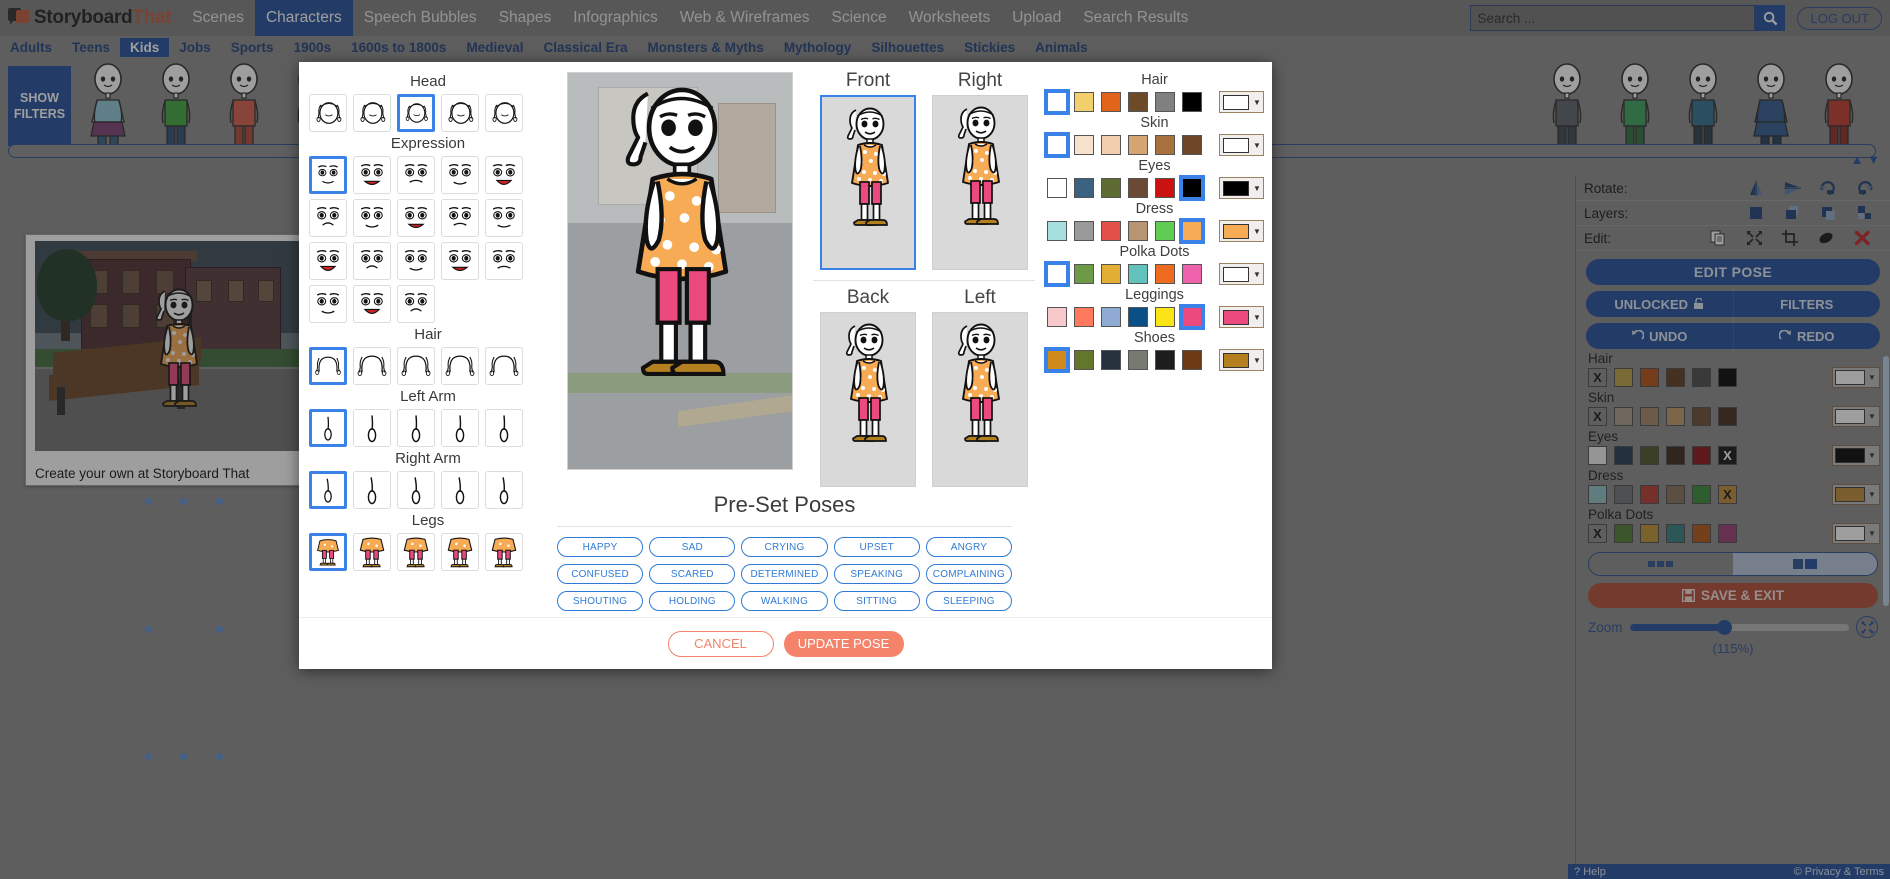  I want to click on preset-pose-angry: ANGRY, so click(969, 547).